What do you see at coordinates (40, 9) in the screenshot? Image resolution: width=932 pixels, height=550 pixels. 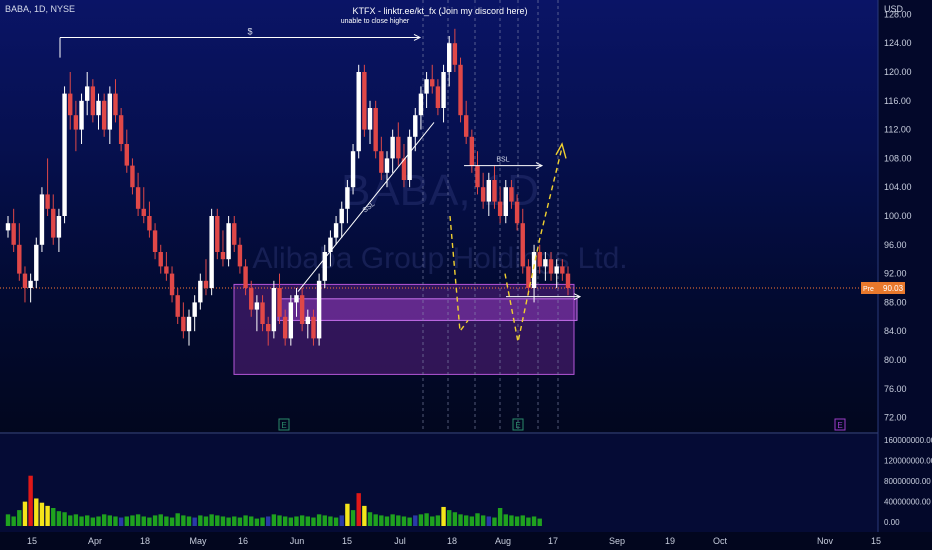 I see `symbol-label: BABA, 1D, NYSE` at bounding box center [40, 9].